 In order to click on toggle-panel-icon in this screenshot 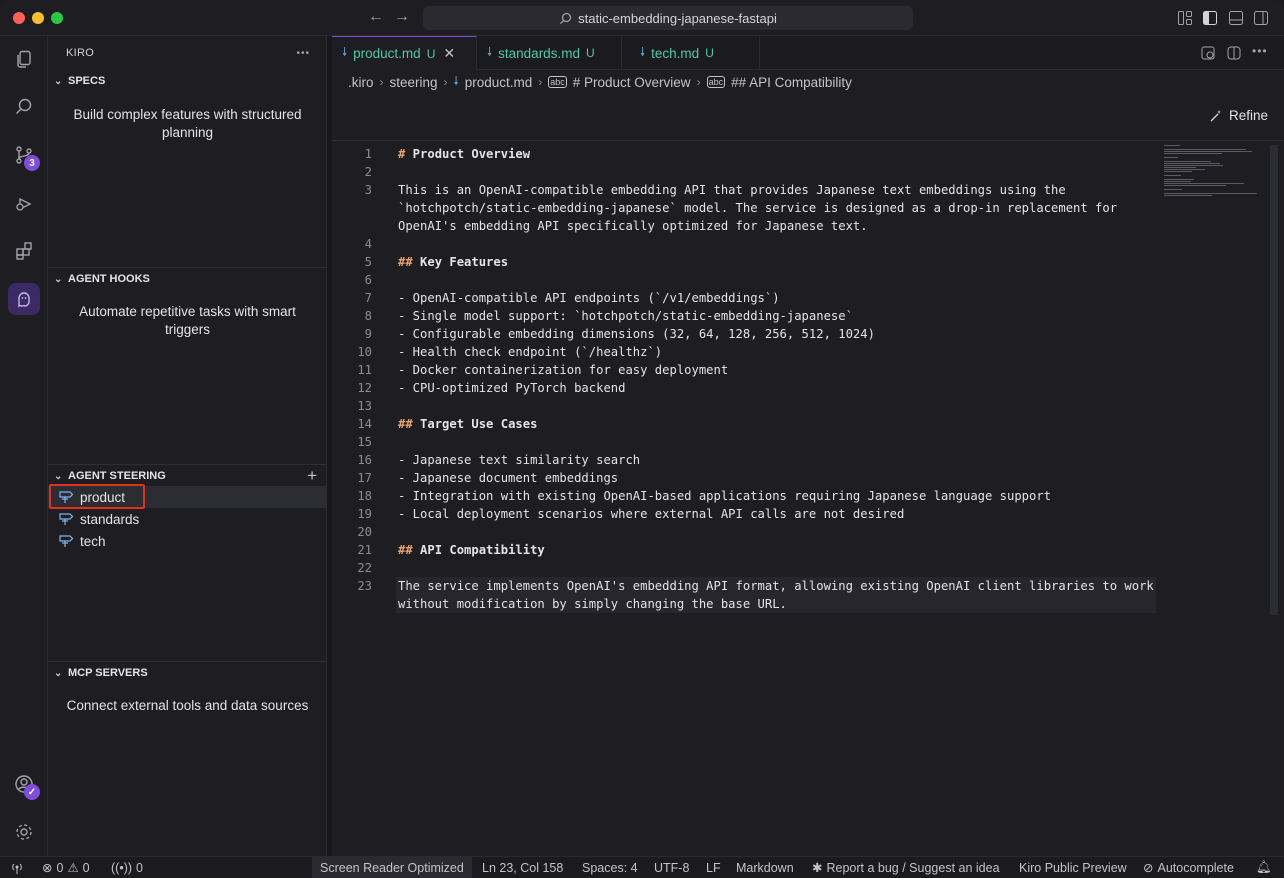, I will do `click(1236, 18)`.